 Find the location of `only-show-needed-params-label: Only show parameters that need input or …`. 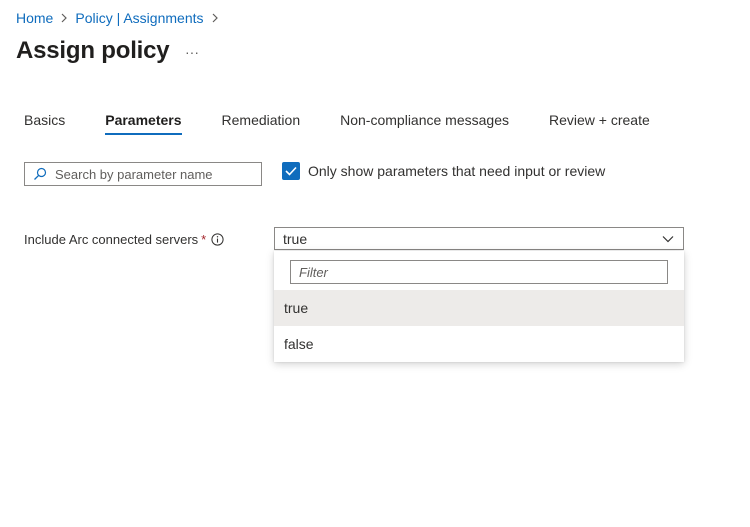

only-show-needed-params-label: Only show parameters that need input or … is located at coordinates (457, 171).